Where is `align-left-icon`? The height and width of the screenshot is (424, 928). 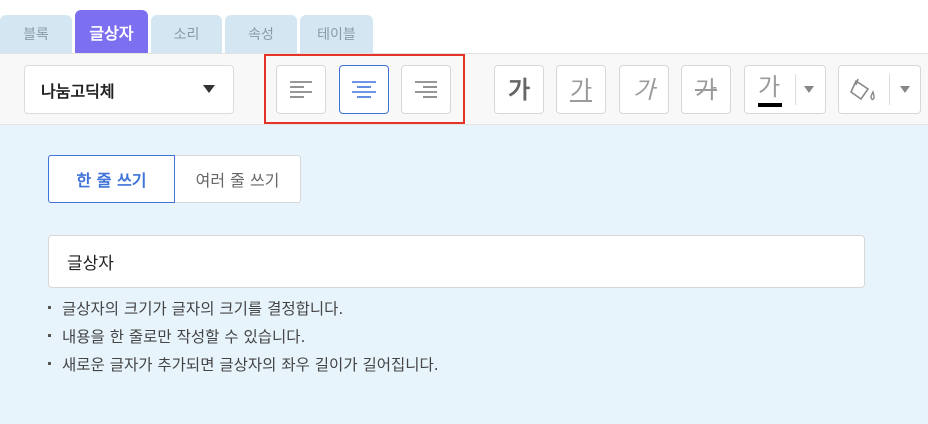 align-left-icon is located at coordinates (301, 89).